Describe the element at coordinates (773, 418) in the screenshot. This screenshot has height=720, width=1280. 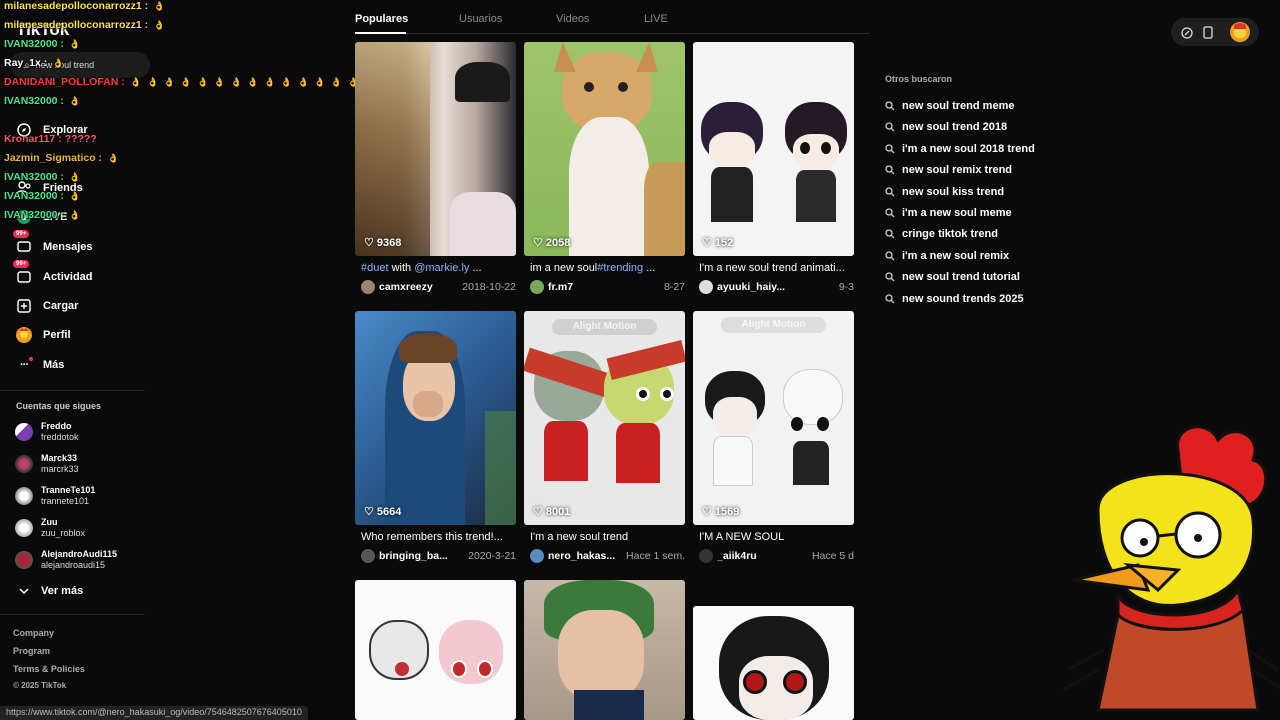
I see `video-thumbnail: Alight Motion ♡ 1569` at that location.